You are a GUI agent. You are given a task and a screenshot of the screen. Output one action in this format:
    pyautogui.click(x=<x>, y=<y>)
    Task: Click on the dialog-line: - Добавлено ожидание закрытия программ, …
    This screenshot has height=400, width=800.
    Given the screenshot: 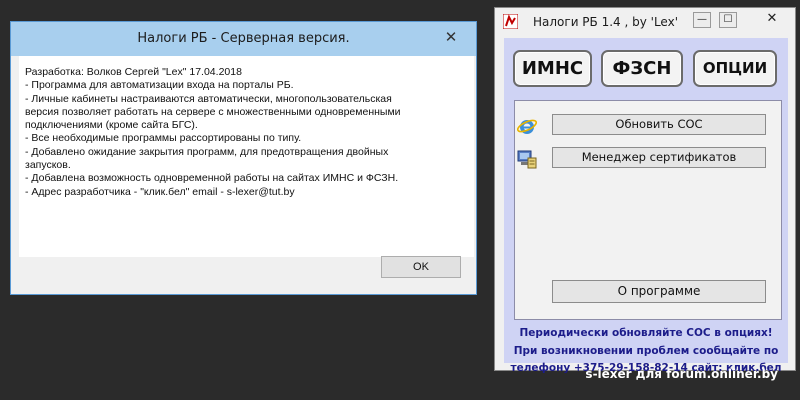 What is the action you would take?
    pyautogui.click(x=207, y=151)
    